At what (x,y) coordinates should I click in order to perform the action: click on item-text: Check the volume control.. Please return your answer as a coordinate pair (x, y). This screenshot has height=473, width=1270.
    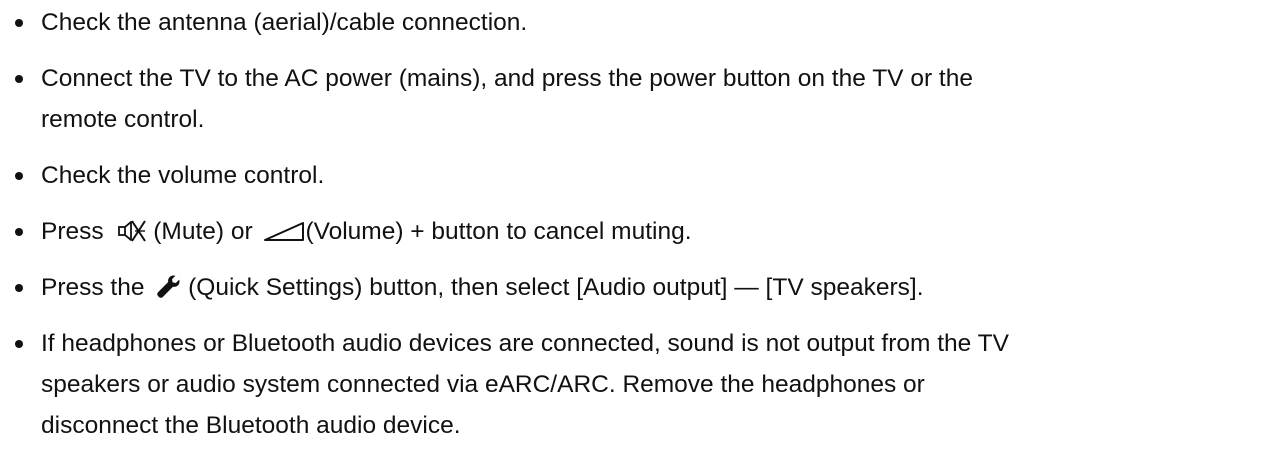
    Looking at the image, I should click on (183, 175).